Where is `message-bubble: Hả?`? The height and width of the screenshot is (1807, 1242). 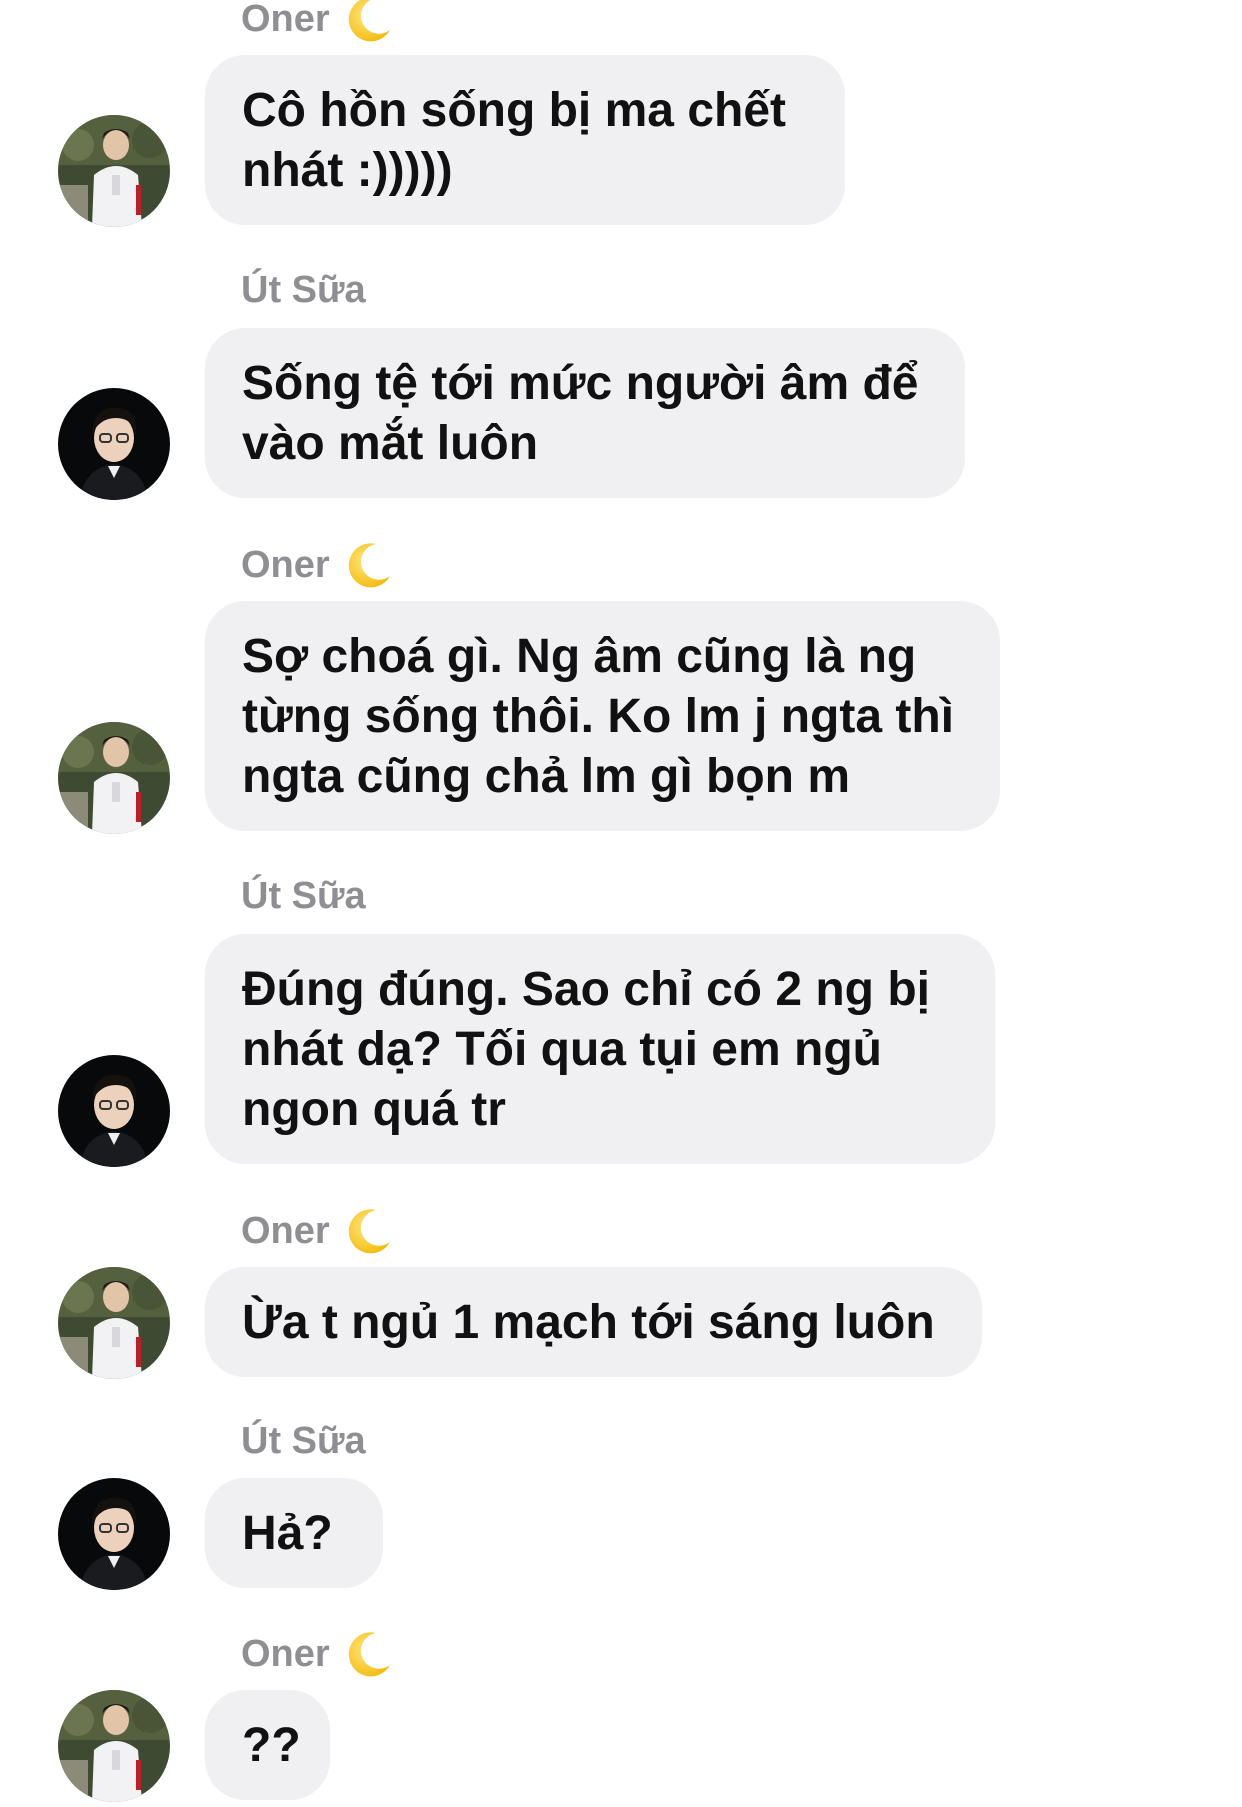
message-bubble: Hả? is located at coordinates (294, 1533).